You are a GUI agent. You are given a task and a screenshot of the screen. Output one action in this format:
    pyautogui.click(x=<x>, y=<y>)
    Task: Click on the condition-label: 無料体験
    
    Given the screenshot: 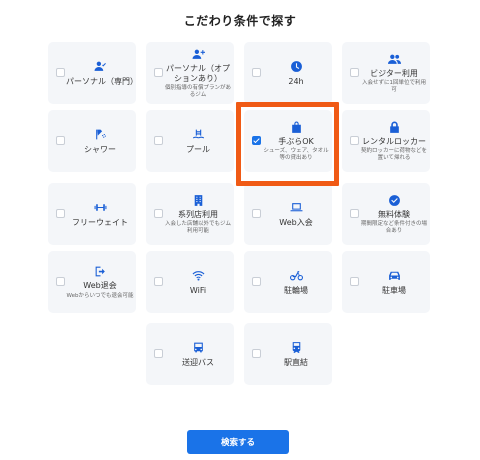 What is the action you would take?
    pyautogui.click(x=394, y=215)
    